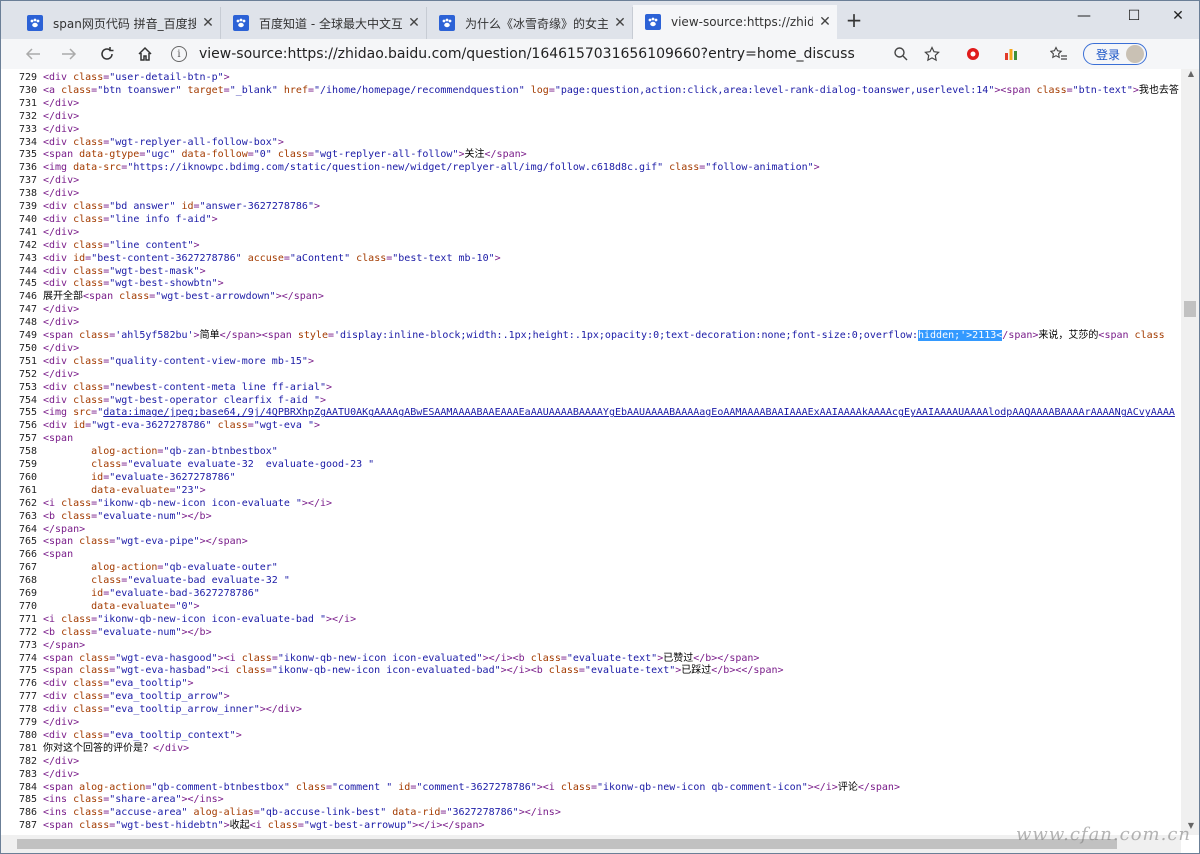 The height and width of the screenshot is (854, 1200). Describe the element at coordinates (27, 464) in the screenshot. I see `line-number: 759` at that location.